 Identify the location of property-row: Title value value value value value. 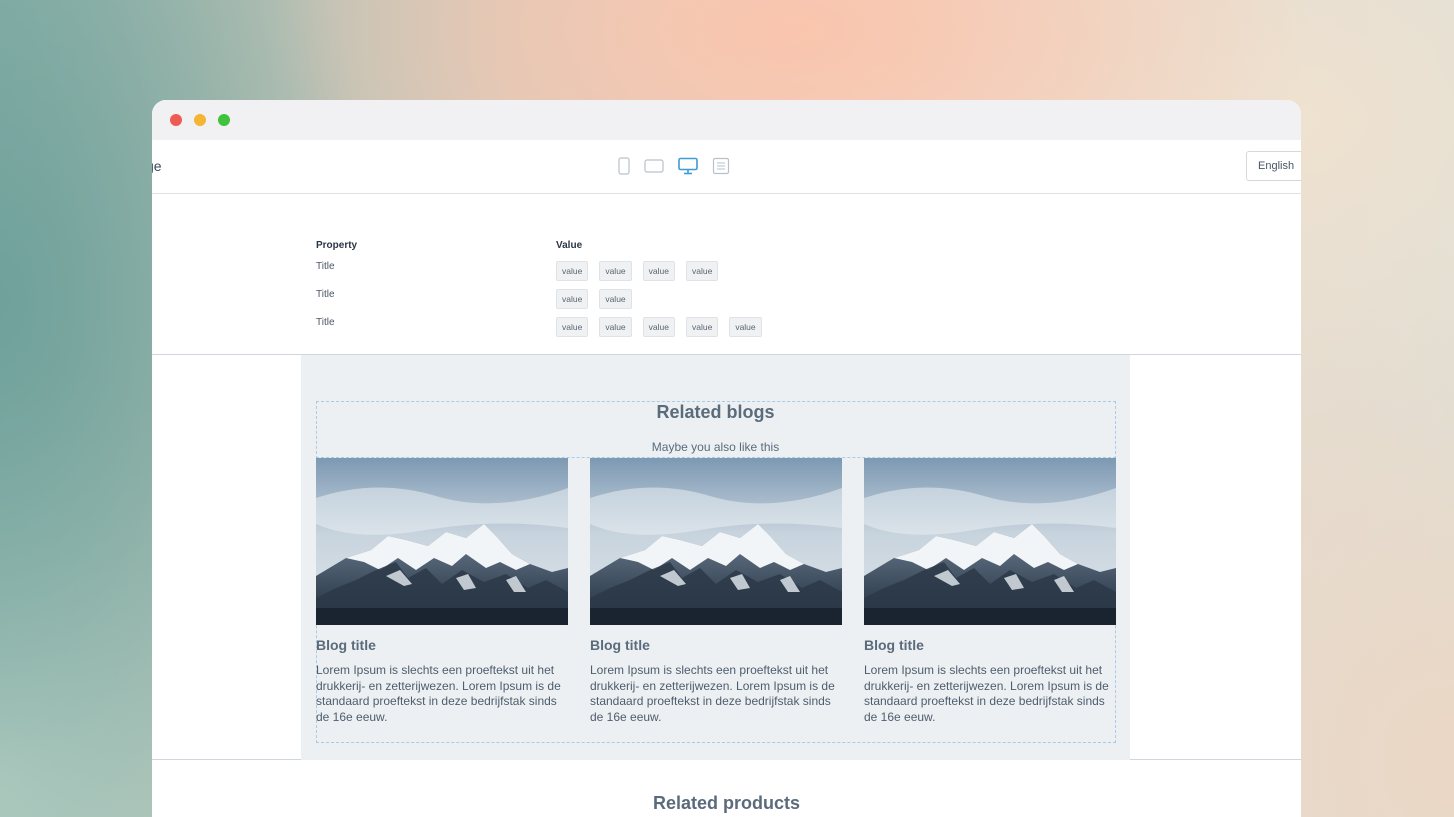
(616, 328).